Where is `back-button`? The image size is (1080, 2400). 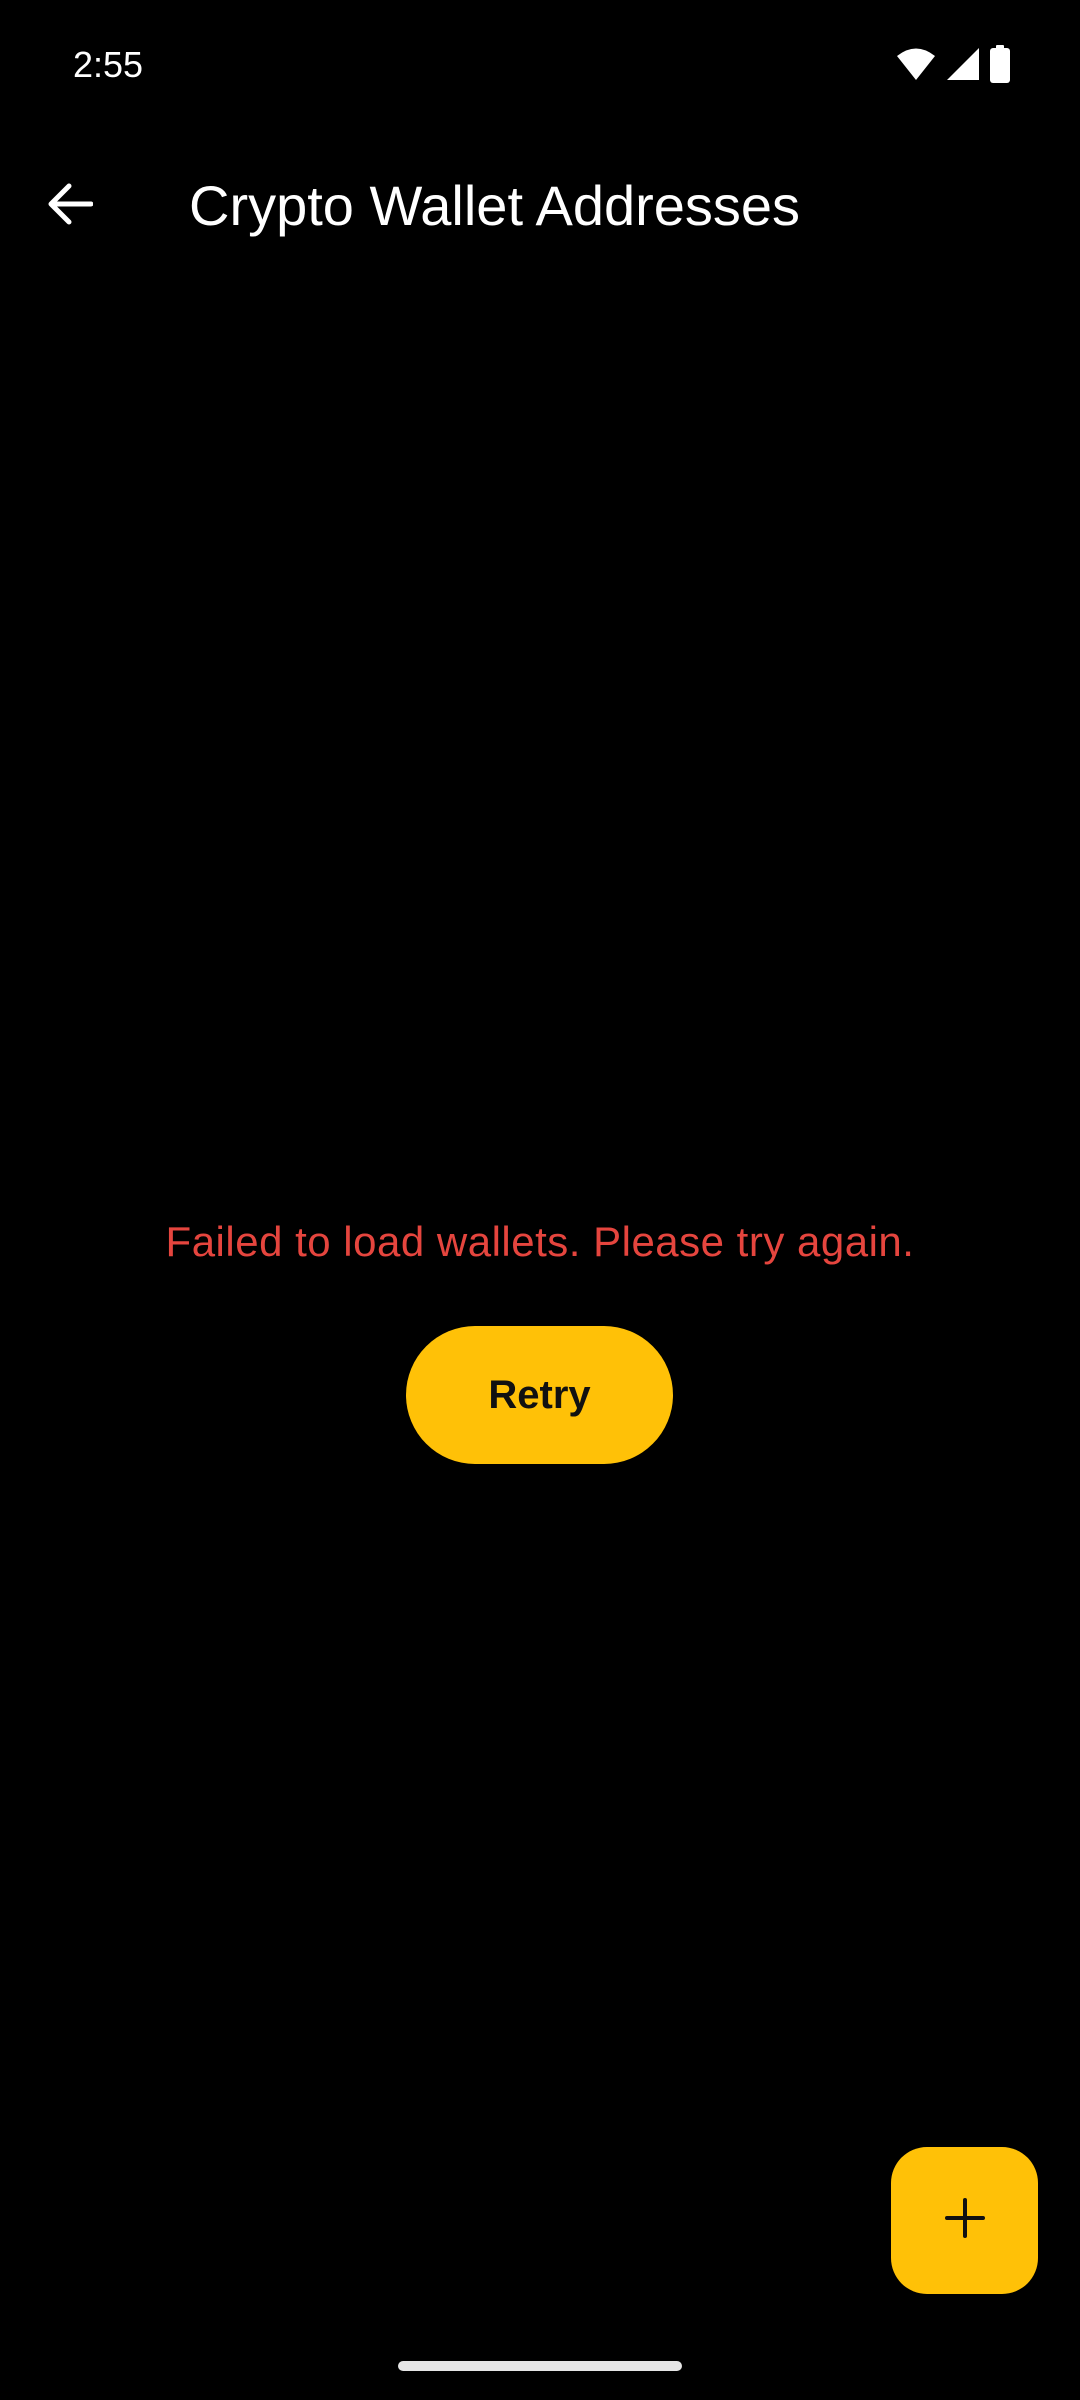
back-button is located at coordinates (70, 206).